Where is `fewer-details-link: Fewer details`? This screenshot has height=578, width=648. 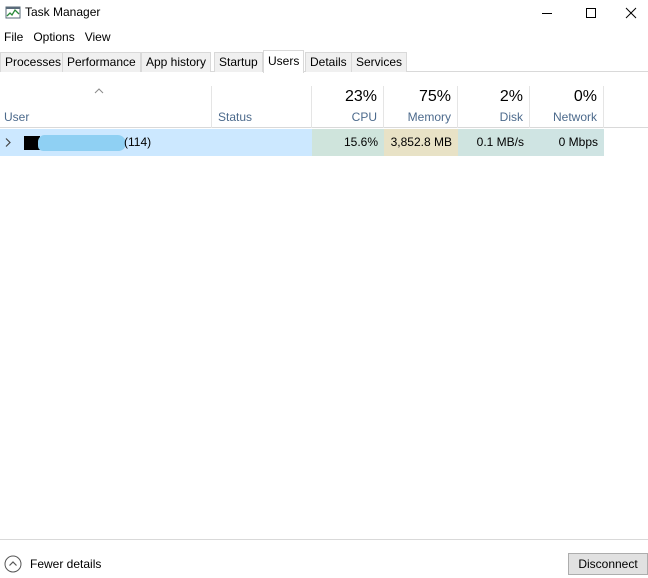 fewer-details-link: Fewer details is located at coordinates (52, 564).